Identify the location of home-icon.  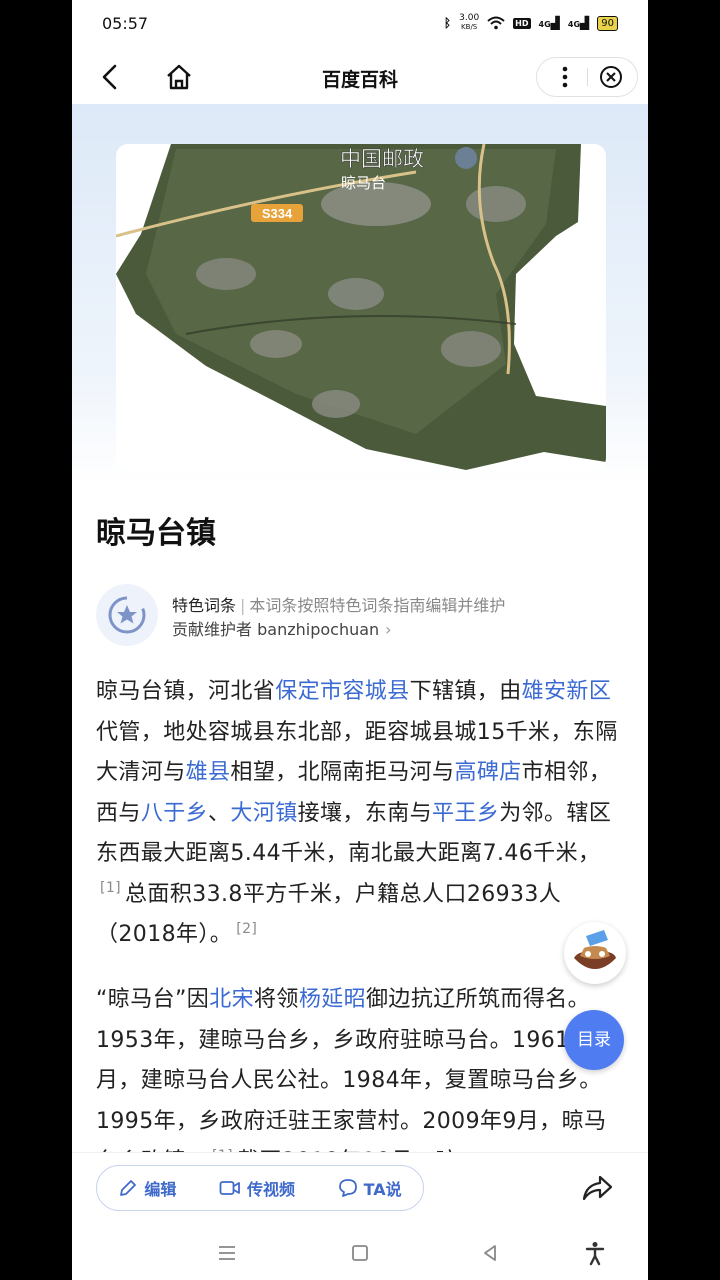
(179, 77).